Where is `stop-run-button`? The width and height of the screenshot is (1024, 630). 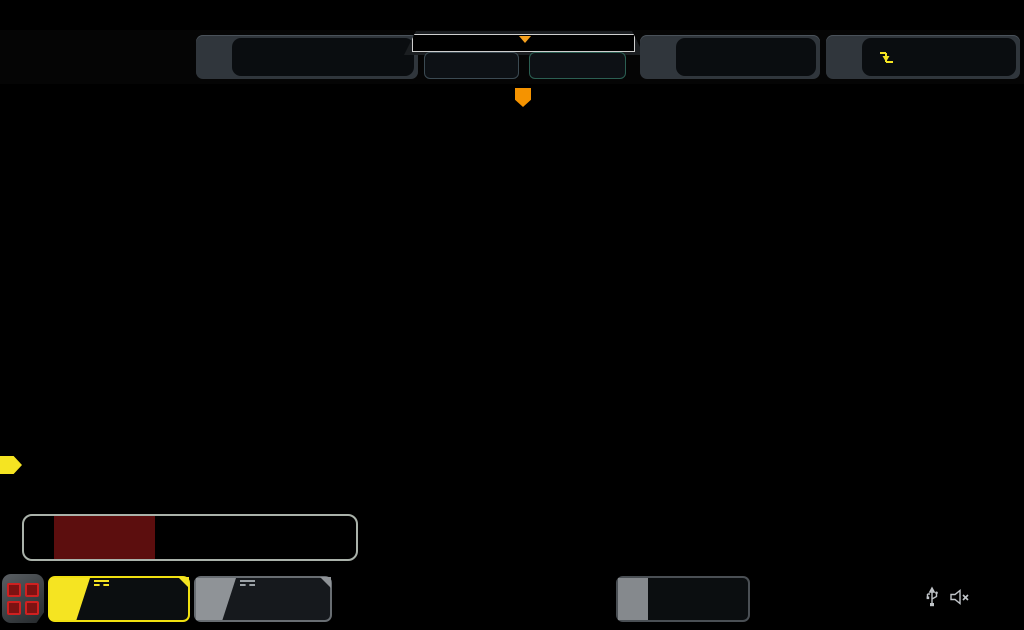
stop-run-button is located at coordinates (577, 65).